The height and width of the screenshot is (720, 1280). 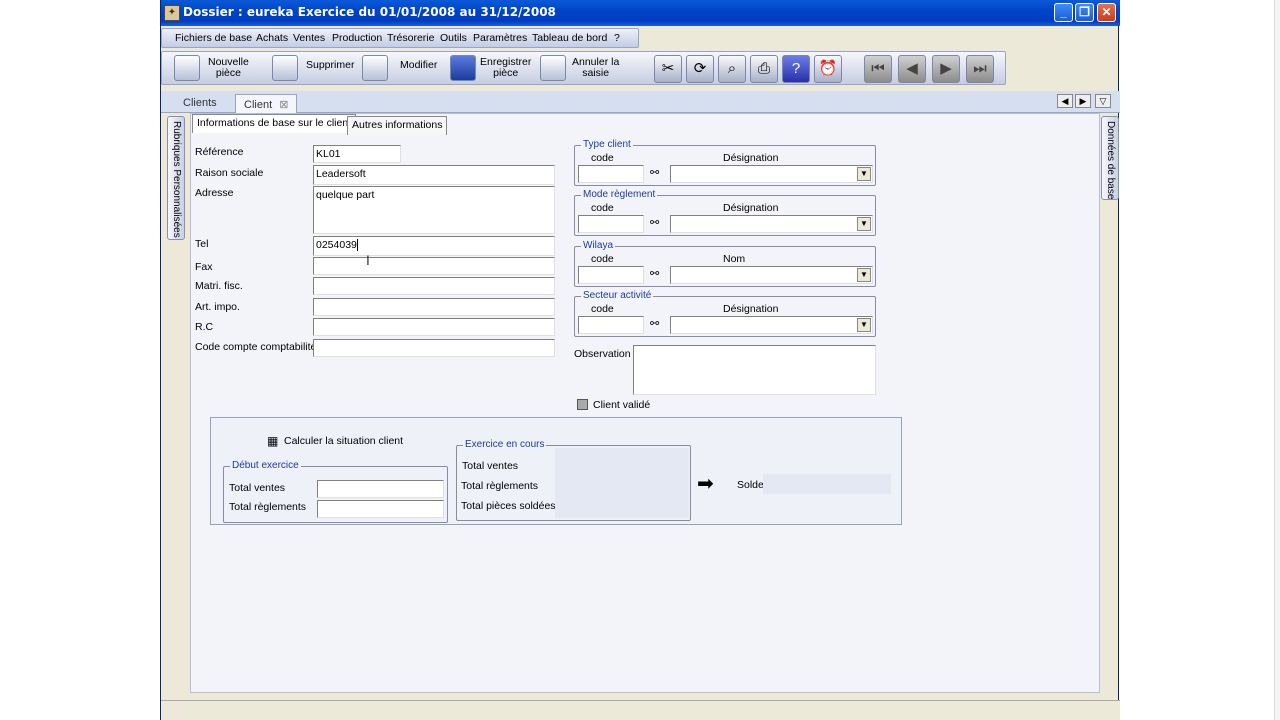 What do you see at coordinates (1110, 158) in the screenshot?
I see `vertical-tab-donnees: Données de base` at bounding box center [1110, 158].